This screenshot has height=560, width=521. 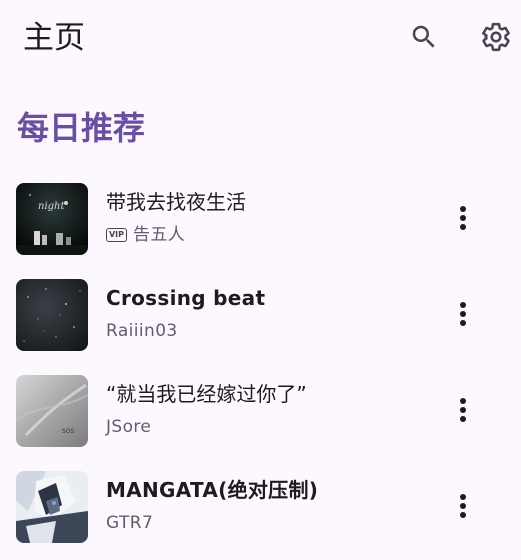 I want to click on settings-button, so click(x=496, y=37).